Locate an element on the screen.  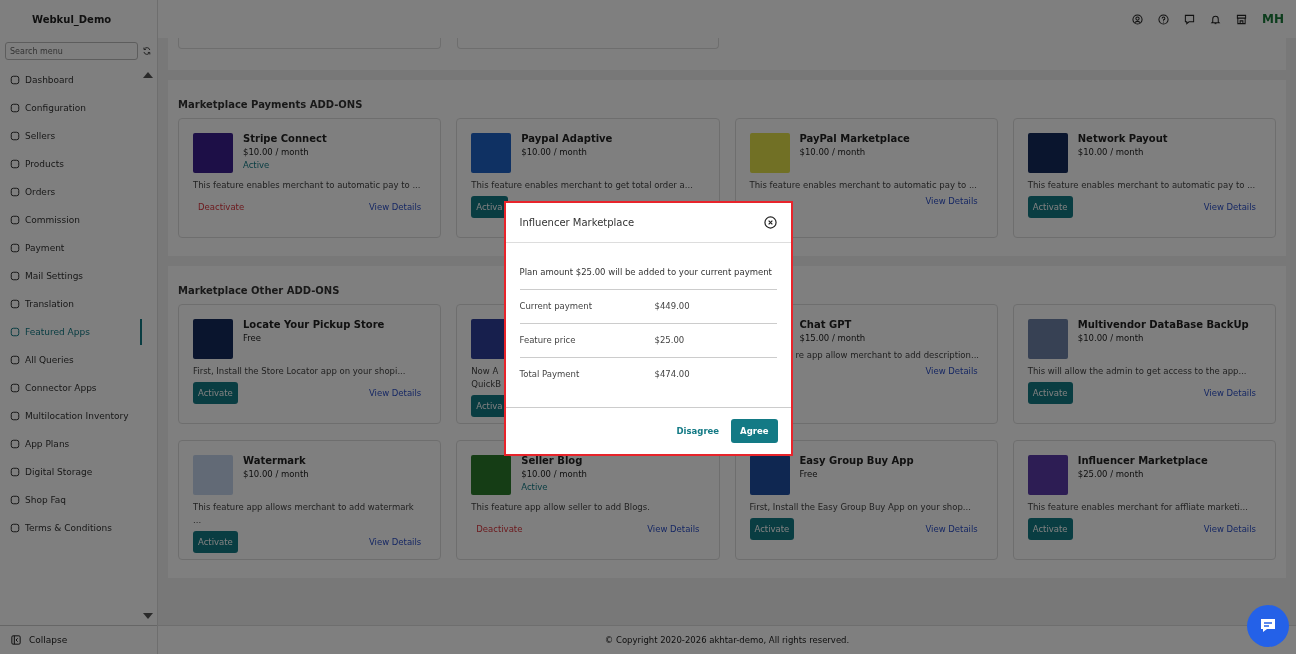
app-name: Stripe Connect is located at coordinates (285, 138).